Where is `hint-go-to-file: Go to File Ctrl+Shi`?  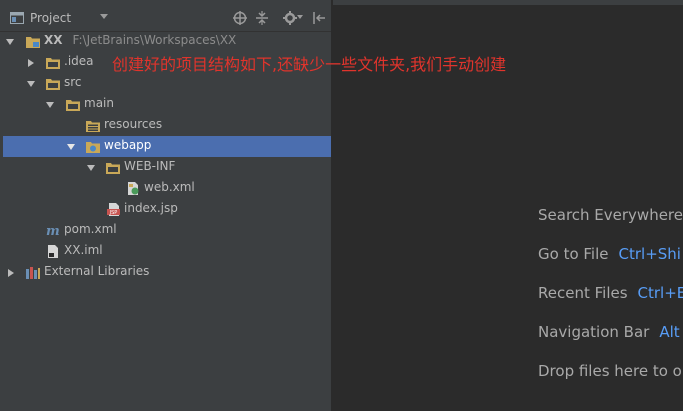
hint-go-to-file: Go to File Ctrl+Shi is located at coordinates (609, 254).